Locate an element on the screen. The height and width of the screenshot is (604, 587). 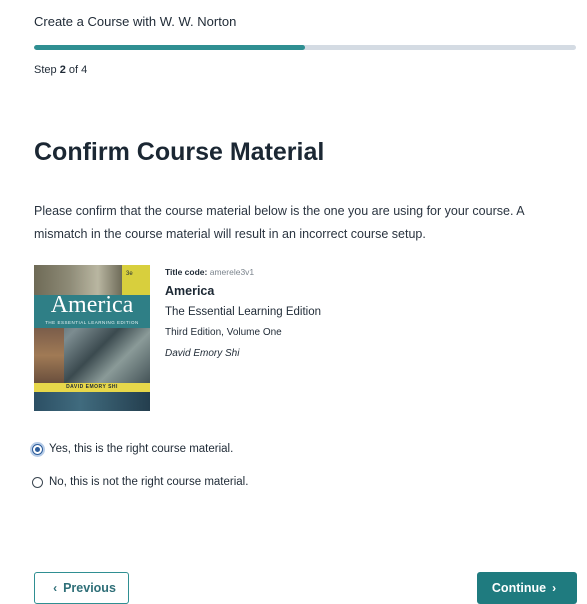
option-yes: Yes, this is the right course material. is located at coordinates (132, 449).